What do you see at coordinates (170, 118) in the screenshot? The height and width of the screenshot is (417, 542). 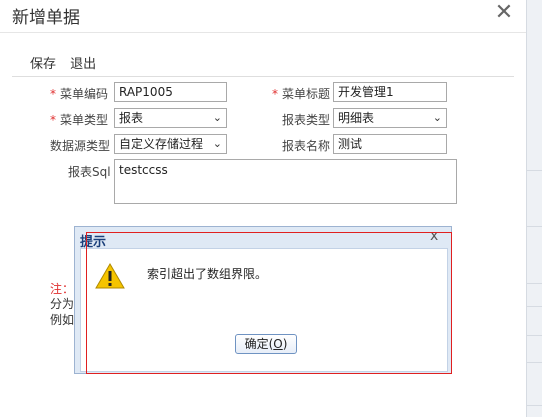 I see `menu-type-select: 报表 ⌄` at bounding box center [170, 118].